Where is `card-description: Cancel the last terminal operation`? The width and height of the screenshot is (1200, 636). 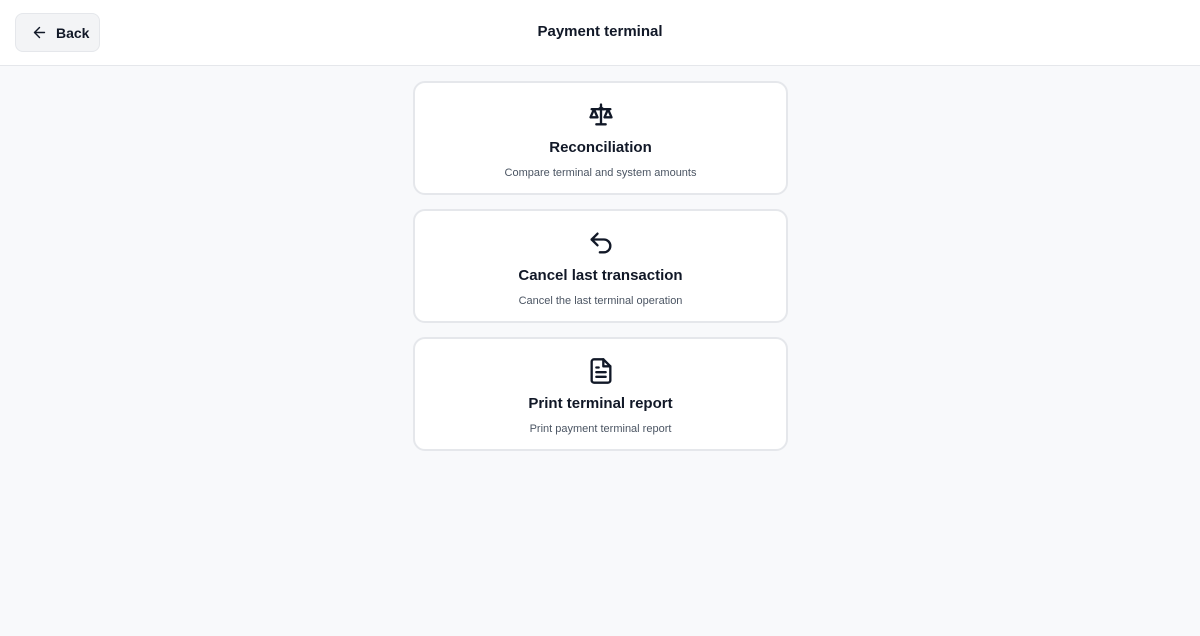
card-description: Cancel the last terminal operation is located at coordinates (600, 301).